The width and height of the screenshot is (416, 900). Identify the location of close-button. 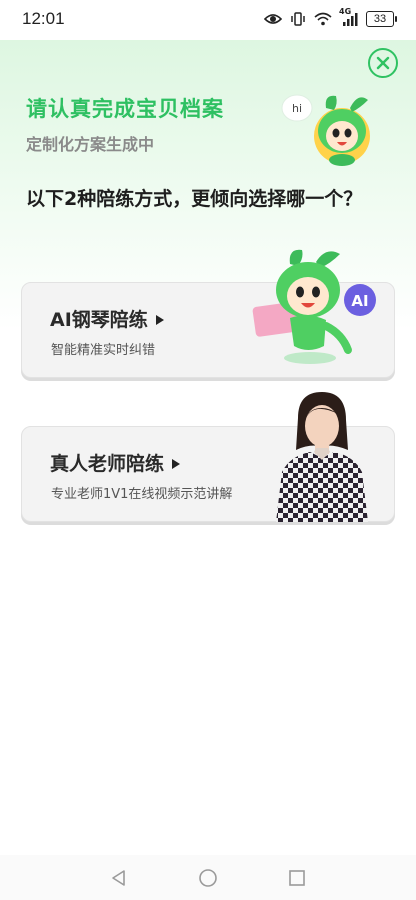
(383, 63).